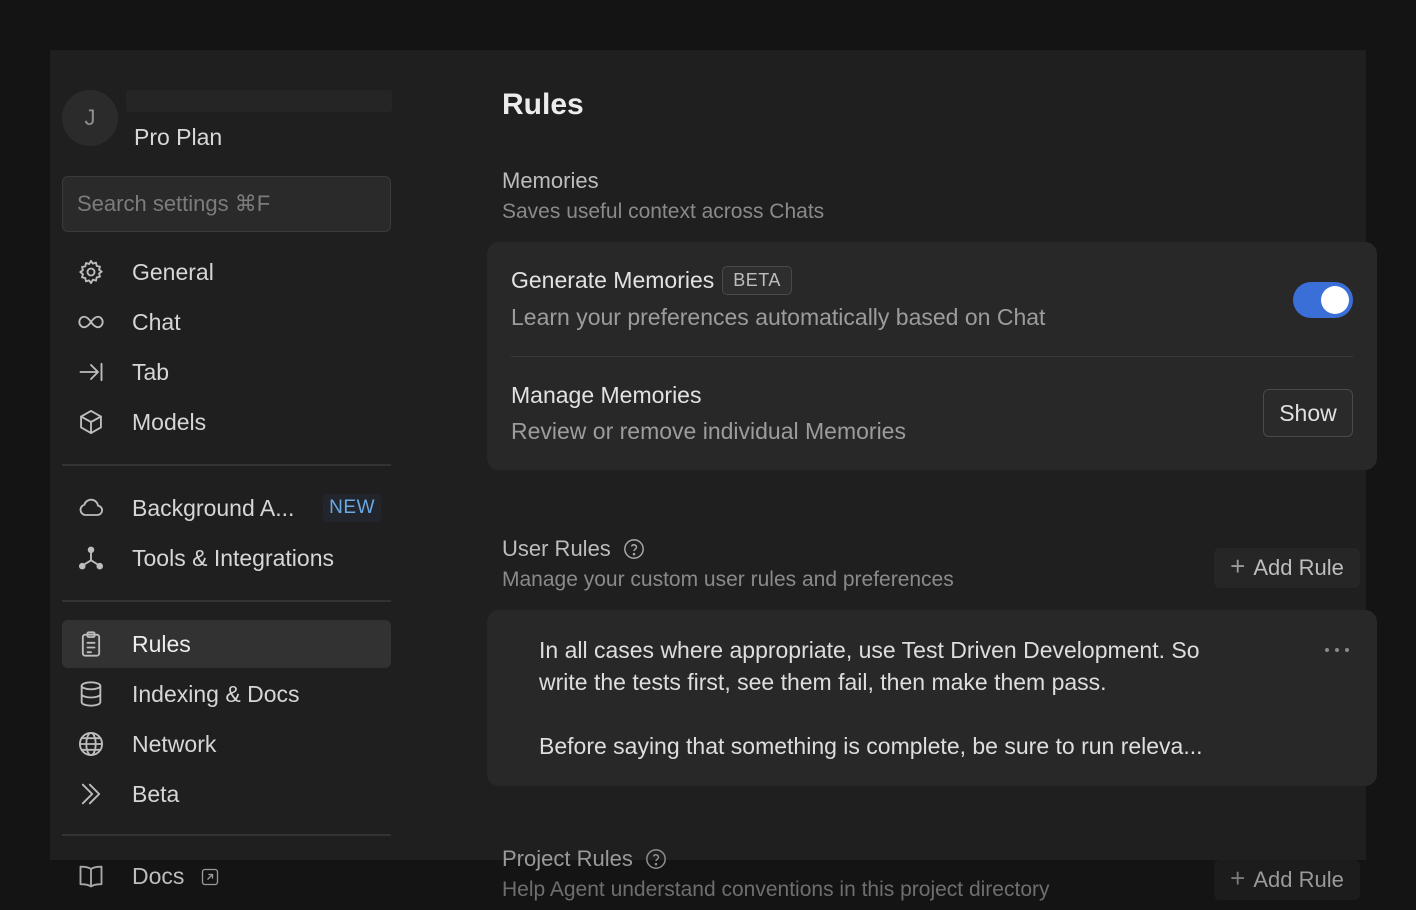 This screenshot has width=1416, height=910. I want to click on tab-arrow-icon, so click(91, 372).